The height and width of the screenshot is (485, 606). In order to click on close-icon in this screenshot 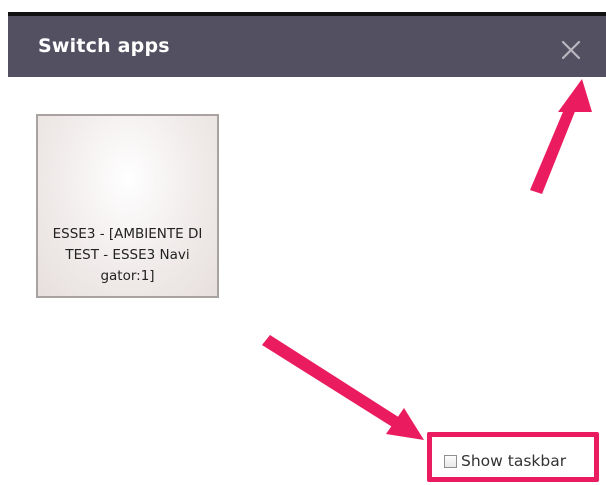, I will do `click(571, 50)`.